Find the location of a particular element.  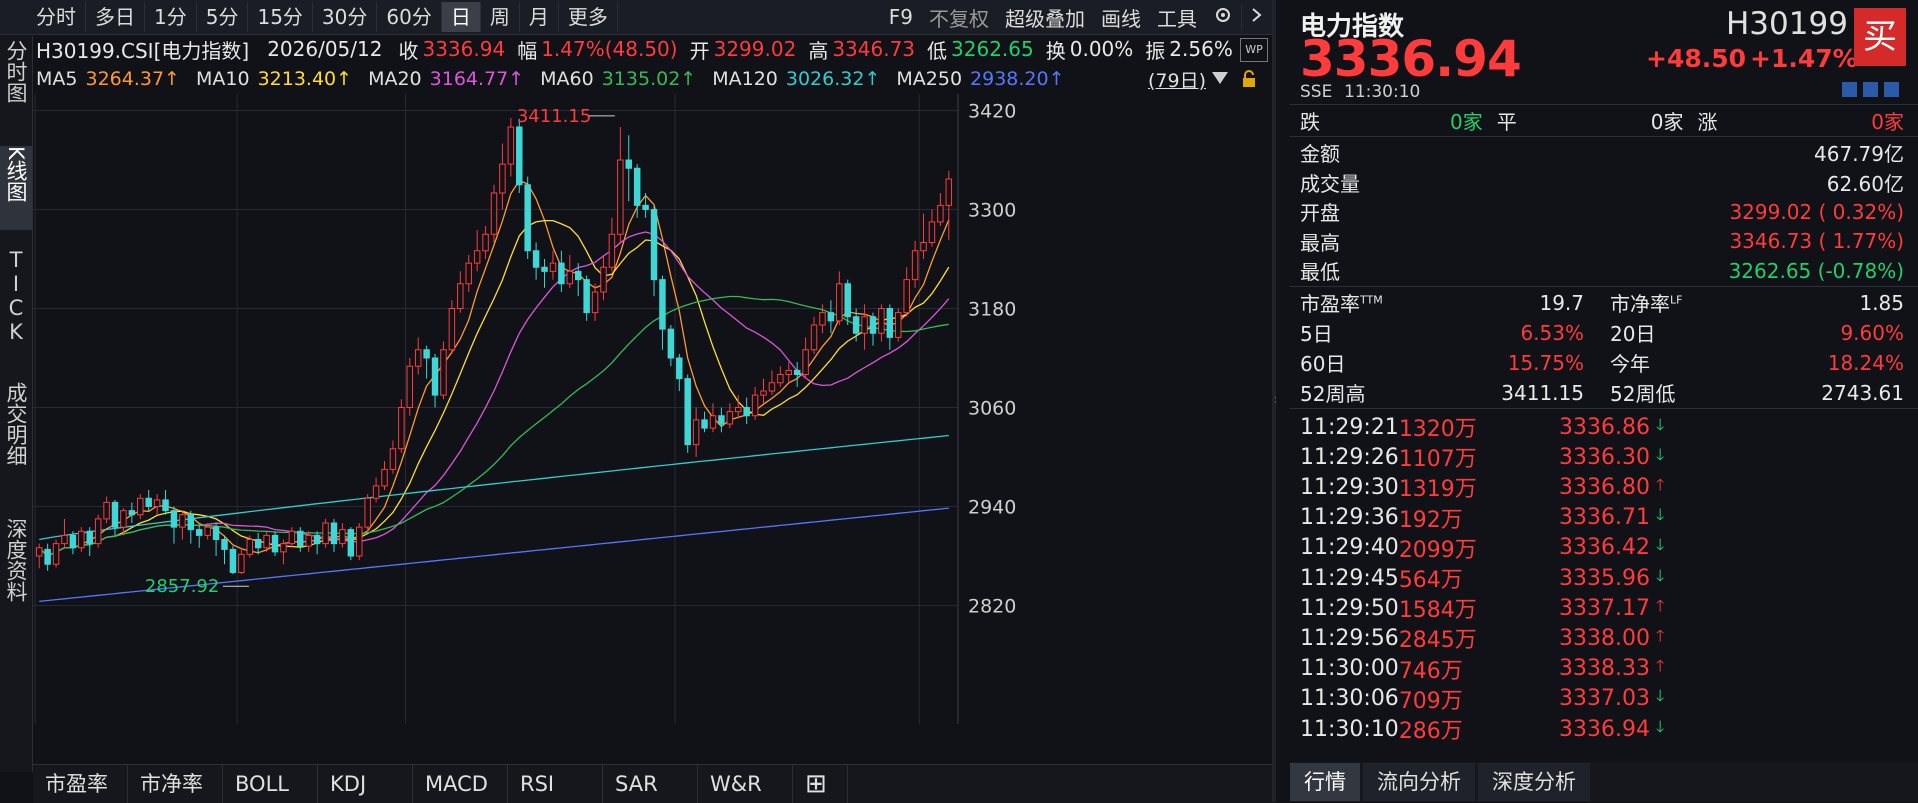

chevron-right-icon is located at coordinates (1256, 17).